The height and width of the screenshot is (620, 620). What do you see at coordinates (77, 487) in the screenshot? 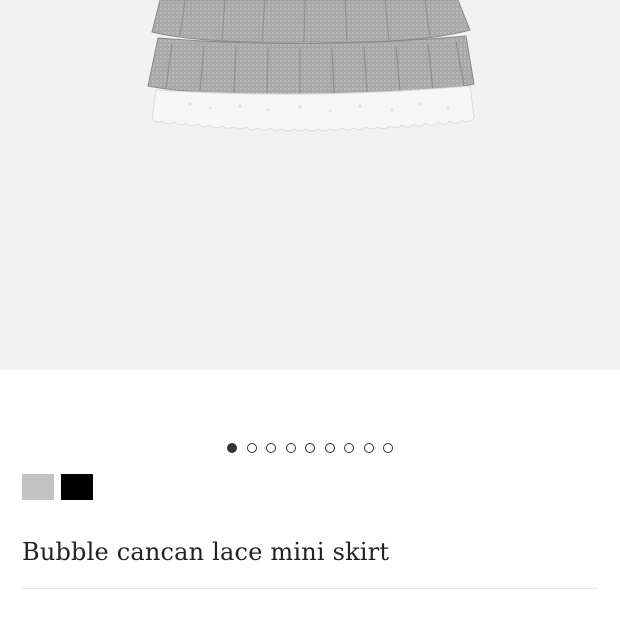
I see `swatch-black` at bounding box center [77, 487].